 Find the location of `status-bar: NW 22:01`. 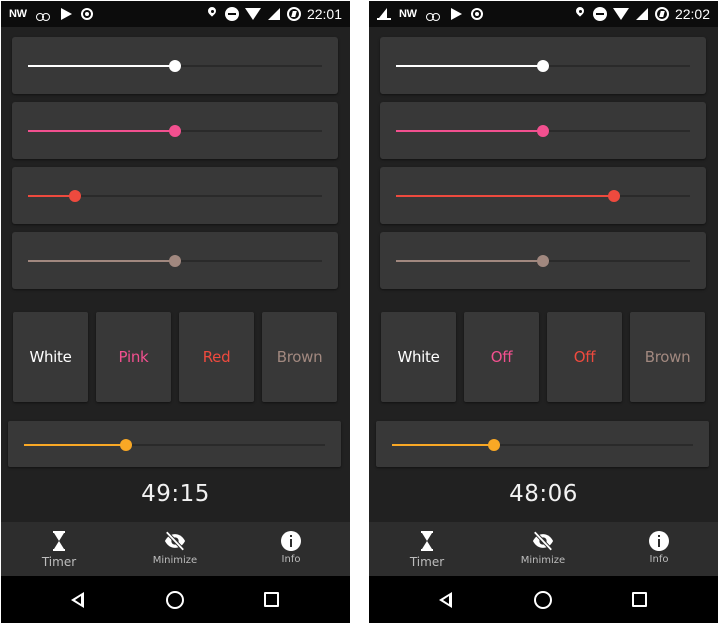

status-bar: NW 22:01 is located at coordinates (175, 14).